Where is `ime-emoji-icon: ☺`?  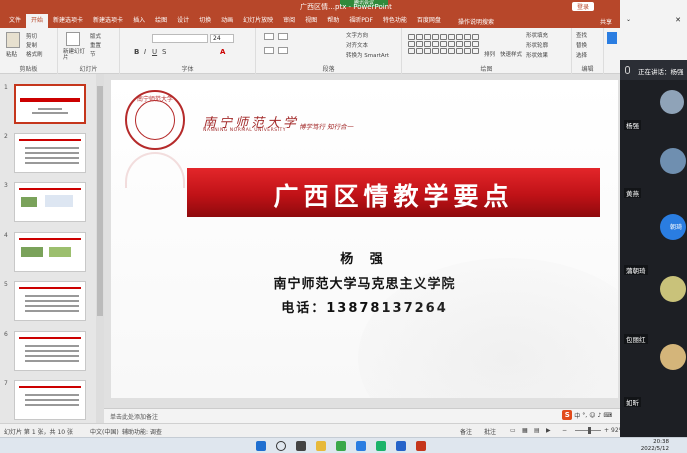
ime-emoji-icon: ☺ is located at coordinates (592, 415).